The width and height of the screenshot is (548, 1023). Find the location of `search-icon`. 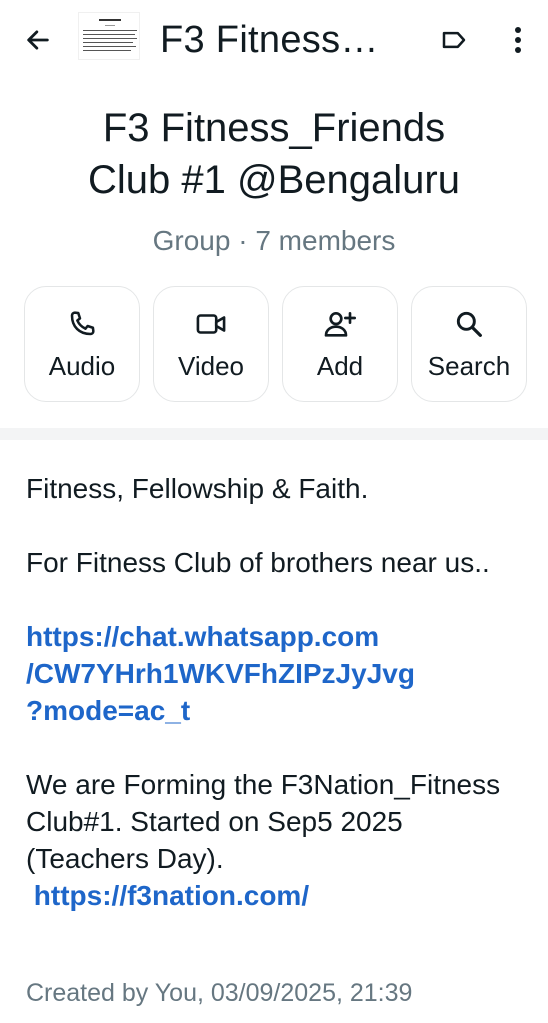

search-icon is located at coordinates (469, 324).